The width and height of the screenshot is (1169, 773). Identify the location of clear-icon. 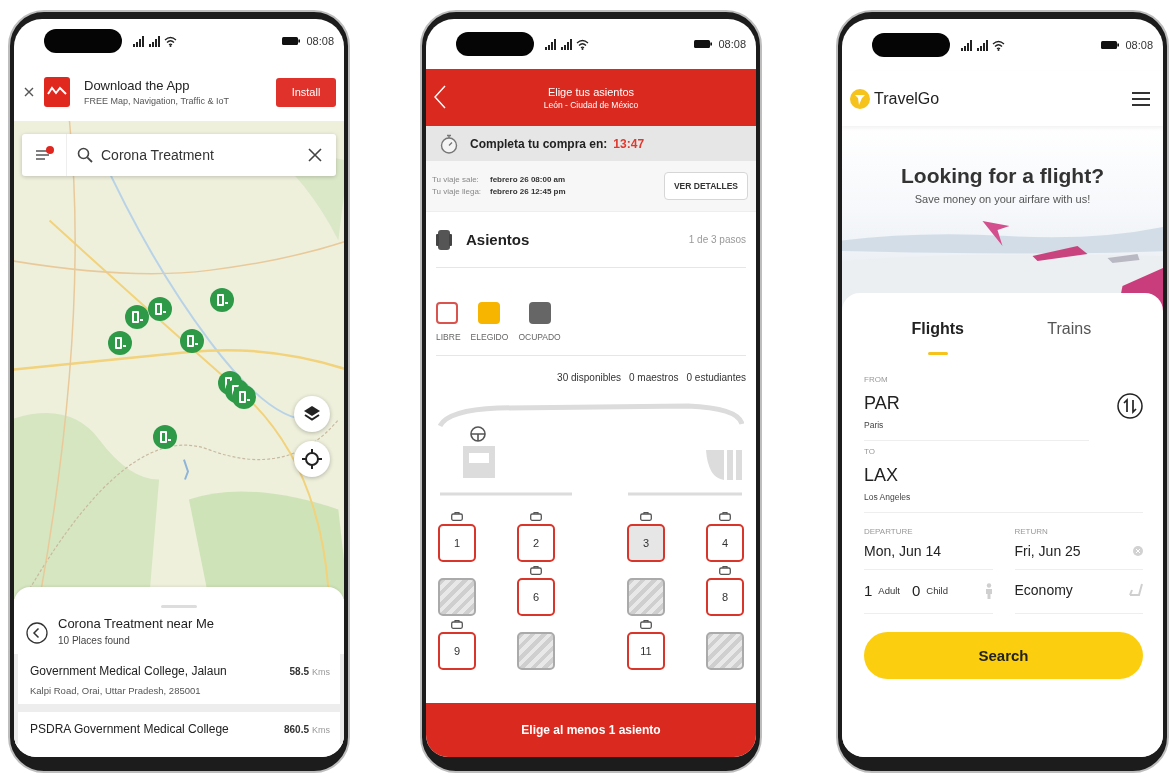
(315, 155).